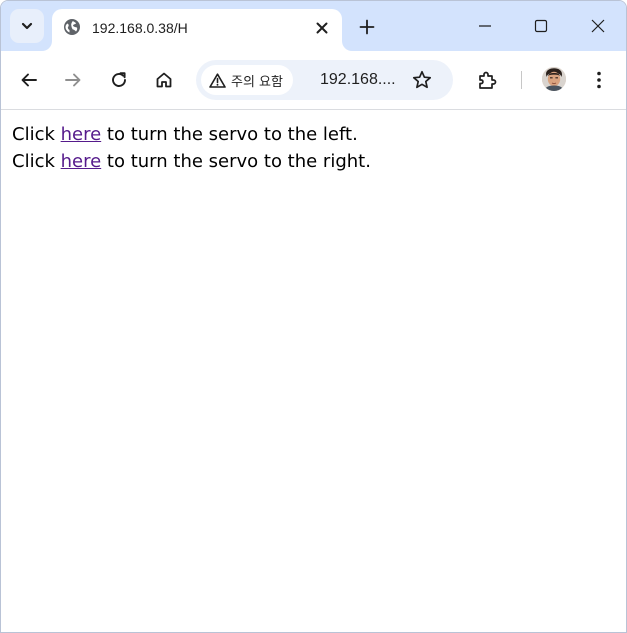  I want to click on turn-left-link: here, so click(81, 134).